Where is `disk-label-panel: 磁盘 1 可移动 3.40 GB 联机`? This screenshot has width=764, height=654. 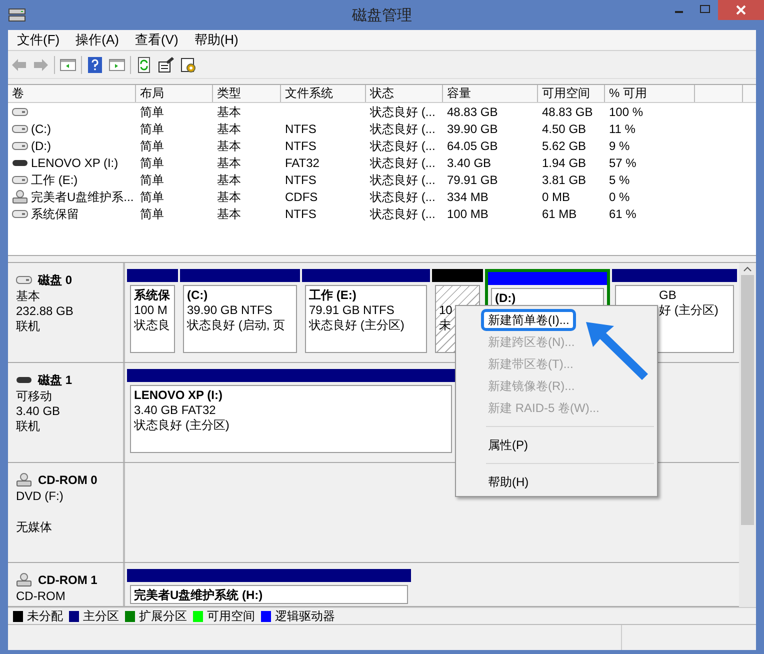 disk-label-panel: 磁盘 1 可移动 3.40 GB 联机 is located at coordinates (66, 412).